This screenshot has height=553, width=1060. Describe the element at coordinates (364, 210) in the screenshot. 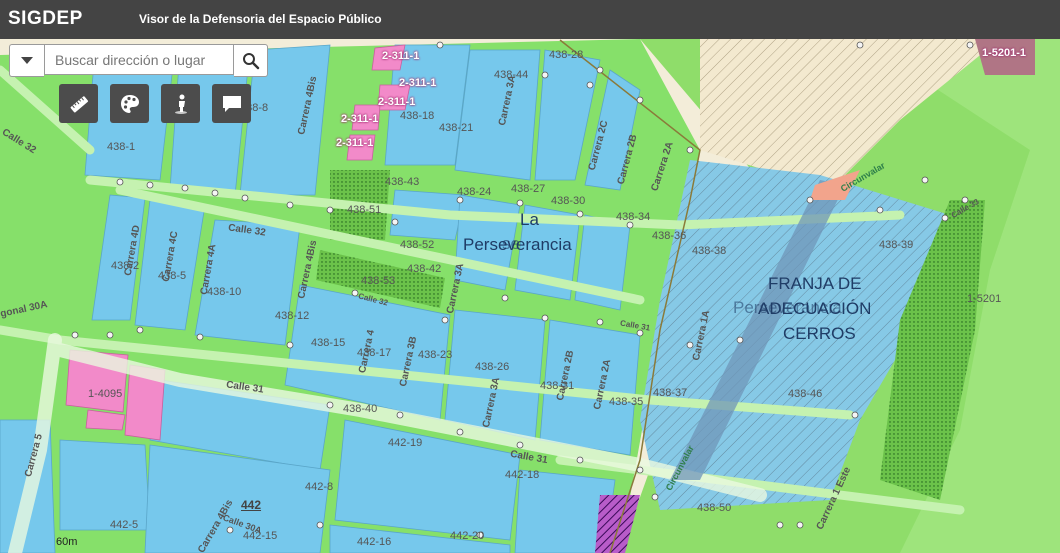

I see `parcel-label: 438-51` at that location.